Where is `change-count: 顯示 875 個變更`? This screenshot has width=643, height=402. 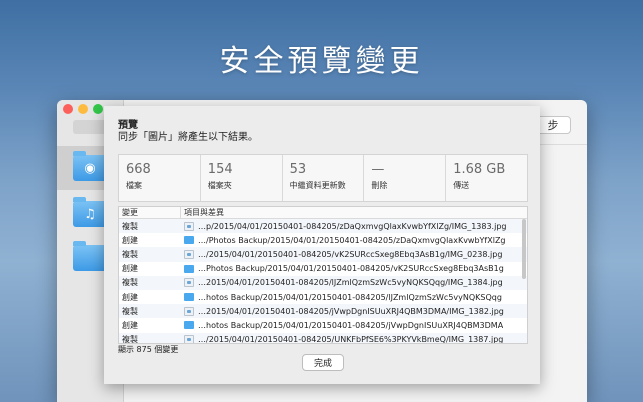
change-count: 顯示 875 個變更 is located at coordinates (148, 349).